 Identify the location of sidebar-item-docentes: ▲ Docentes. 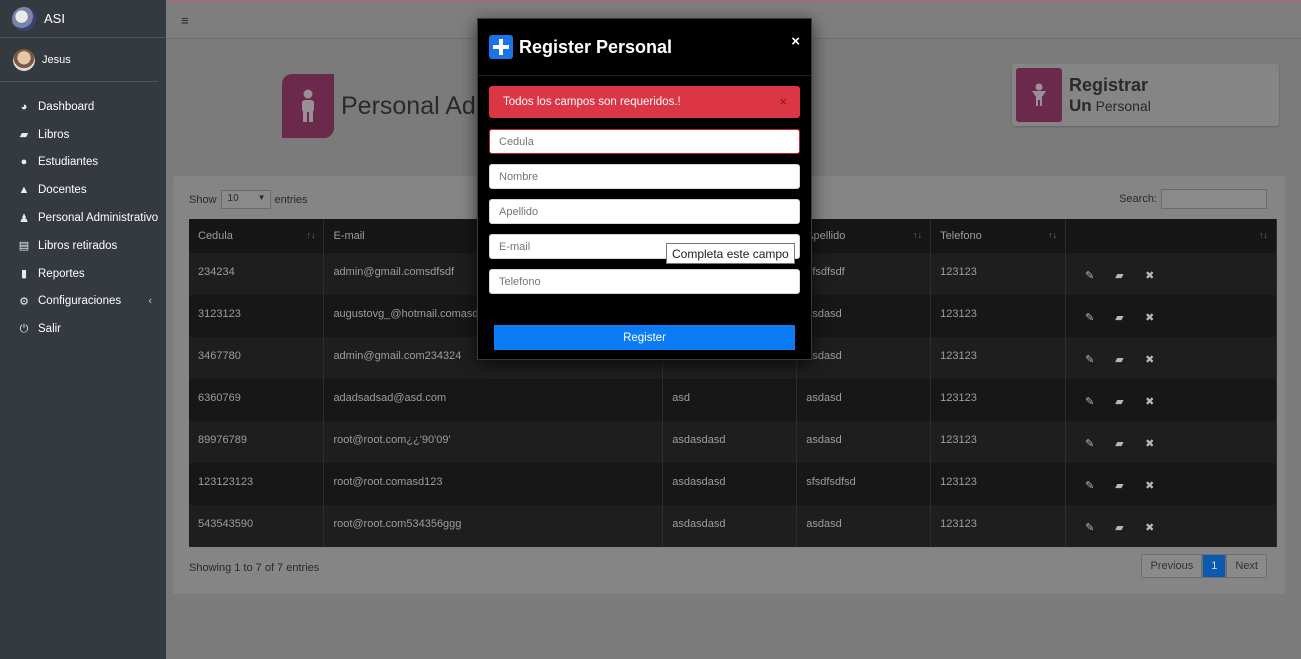
(83, 190).